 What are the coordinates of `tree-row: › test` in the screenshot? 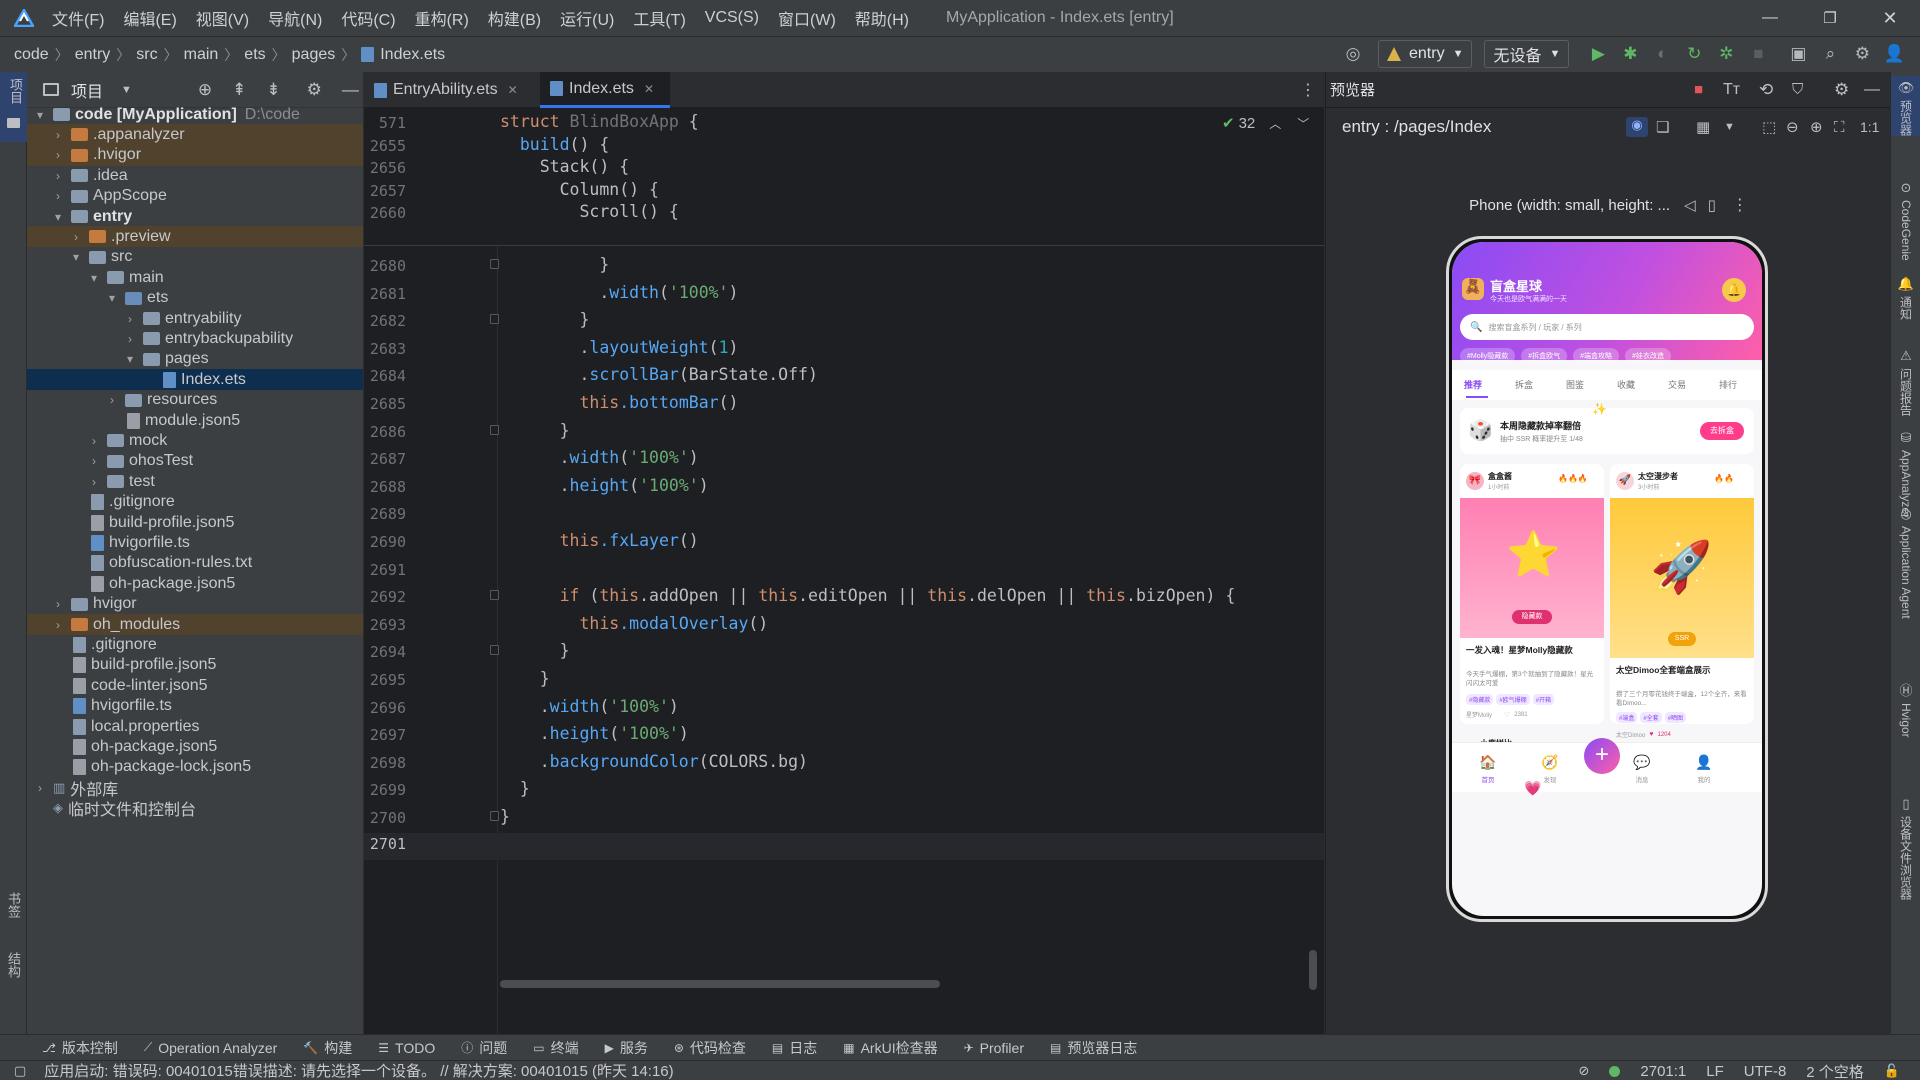 It's located at (195, 481).